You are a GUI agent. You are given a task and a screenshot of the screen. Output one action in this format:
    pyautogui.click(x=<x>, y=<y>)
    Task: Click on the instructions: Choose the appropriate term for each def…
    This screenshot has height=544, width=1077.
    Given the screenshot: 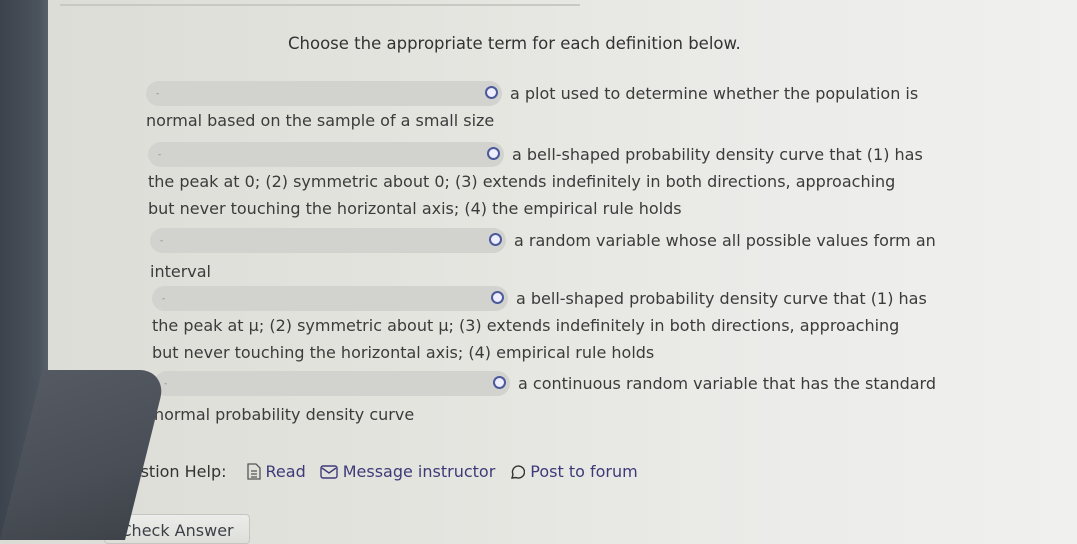 What is the action you would take?
    pyautogui.click(x=514, y=43)
    